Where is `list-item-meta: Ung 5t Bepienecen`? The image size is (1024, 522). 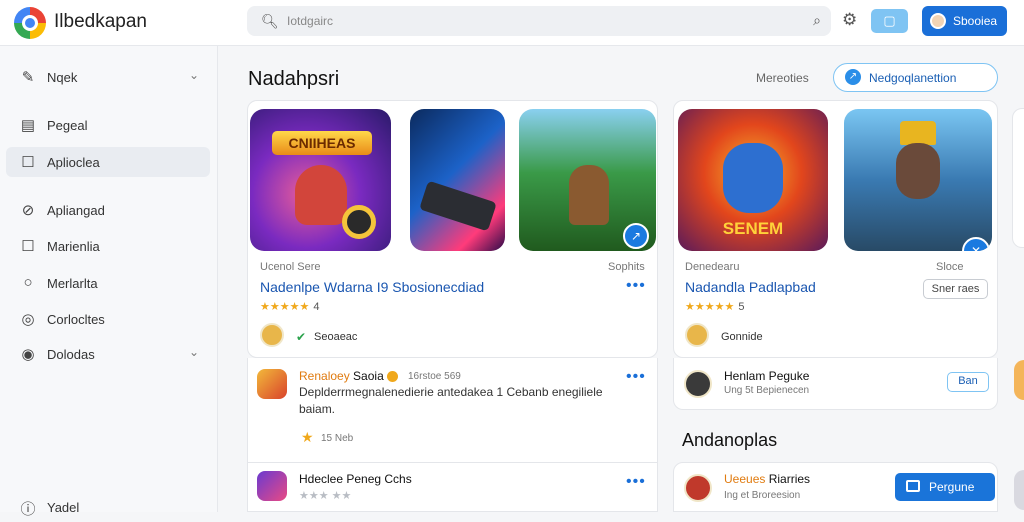
list-item-meta: Ung 5t Bepienecen is located at coordinates (767, 390).